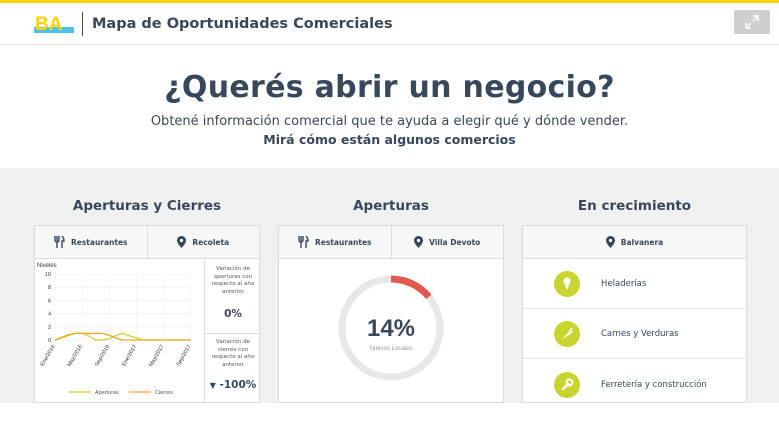 The image size is (779, 424). What do you see at coordinates (238, 385) in the screenshot?
I see `kpi-closures-value: -100%` at bounding box center [238, 385].